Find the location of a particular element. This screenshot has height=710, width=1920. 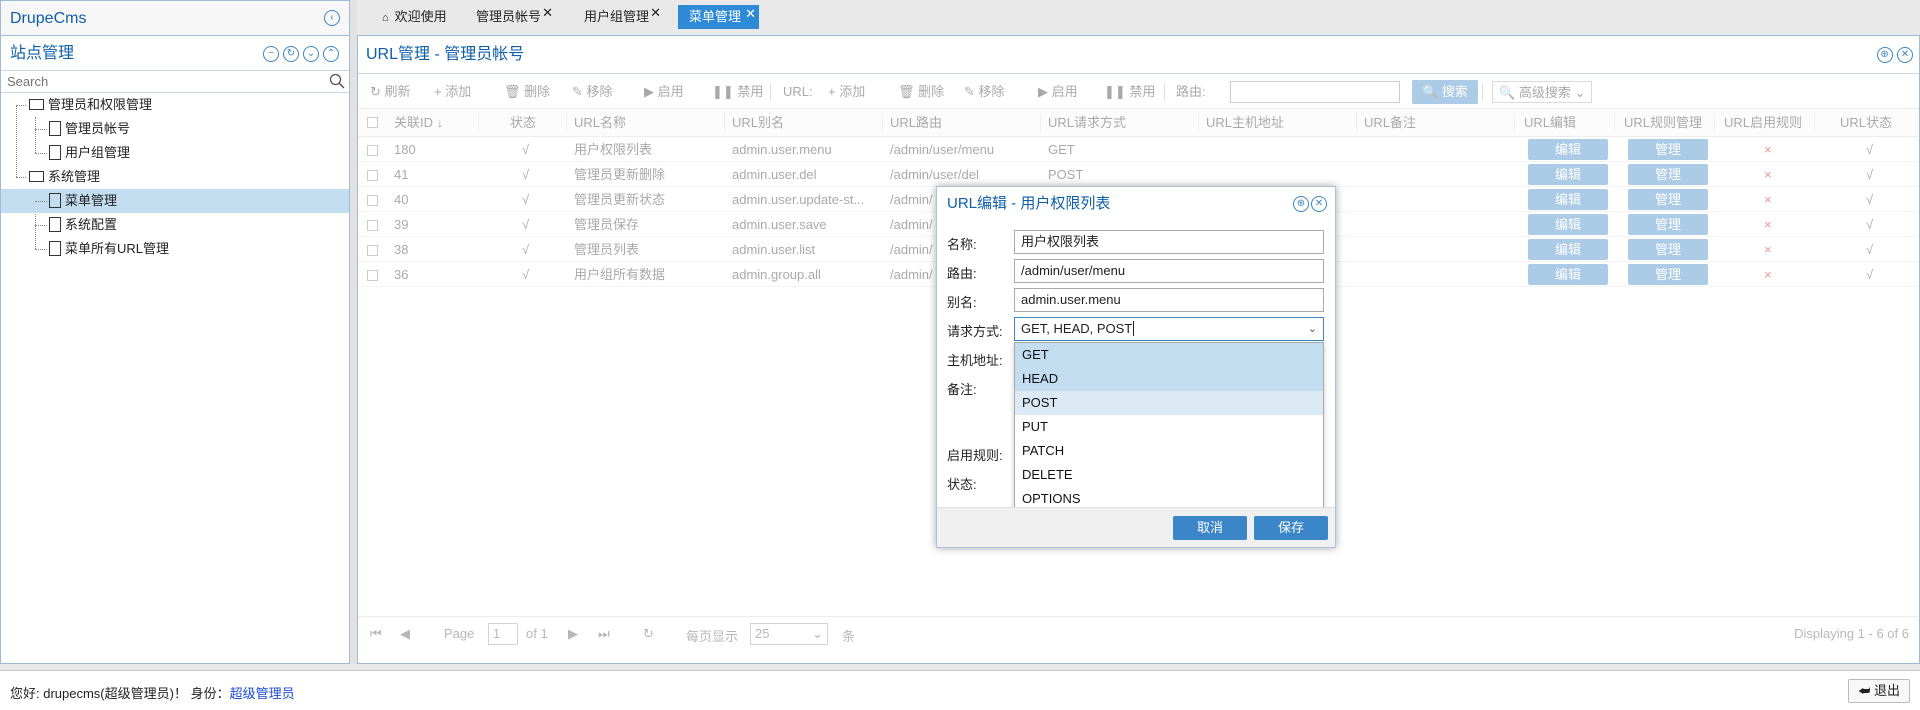

option-head: HEAD is located at coordinates (1169, 379).